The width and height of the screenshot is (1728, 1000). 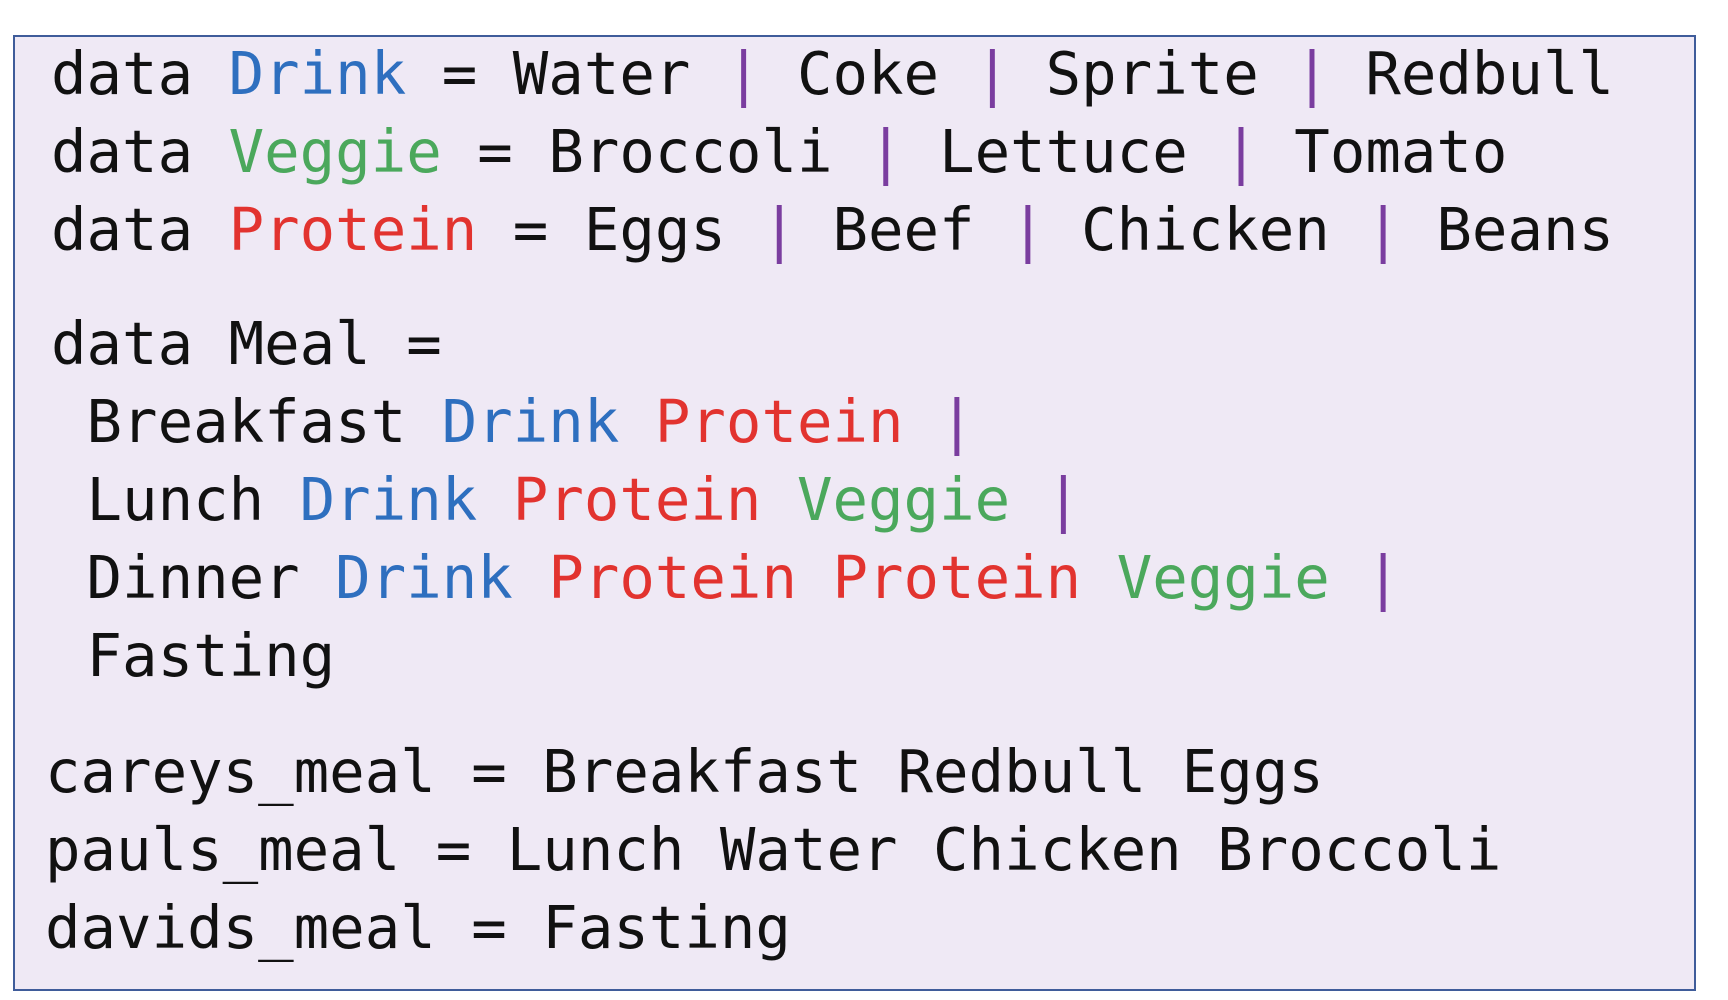 I want to click on code-text: = Water, so click(x=566, y=73).